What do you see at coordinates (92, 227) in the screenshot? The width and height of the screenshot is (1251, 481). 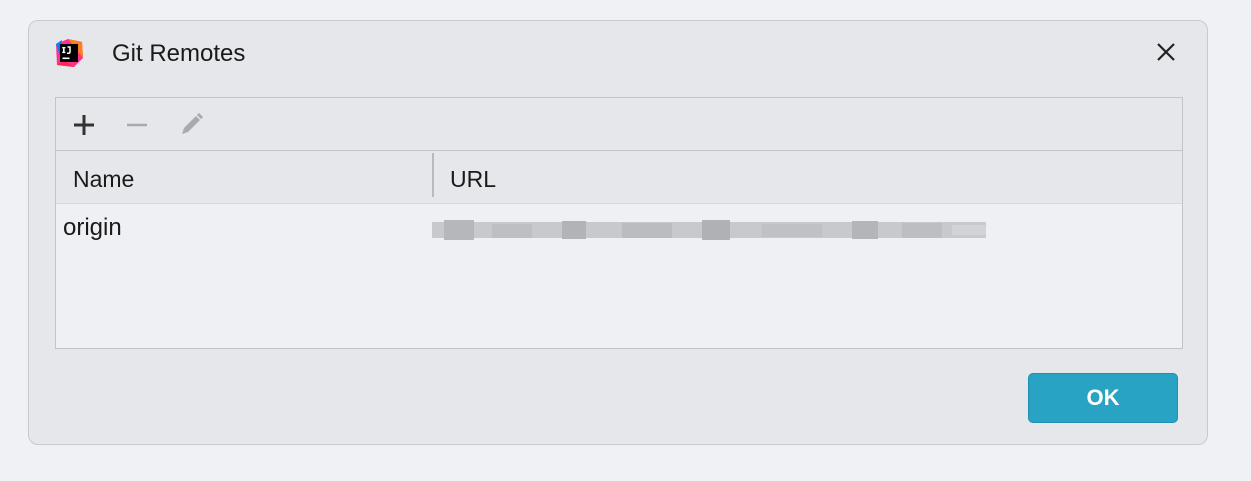 I see `remote-name-cell: origin` at bounding box center [92, 227].